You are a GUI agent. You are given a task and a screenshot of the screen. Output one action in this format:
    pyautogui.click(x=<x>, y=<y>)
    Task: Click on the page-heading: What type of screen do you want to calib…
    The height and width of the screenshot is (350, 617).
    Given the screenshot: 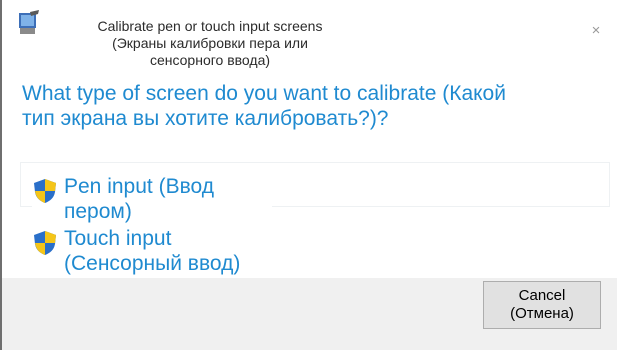 What is the action you would take?
    pyautogui.click(x=264, y=106)
    